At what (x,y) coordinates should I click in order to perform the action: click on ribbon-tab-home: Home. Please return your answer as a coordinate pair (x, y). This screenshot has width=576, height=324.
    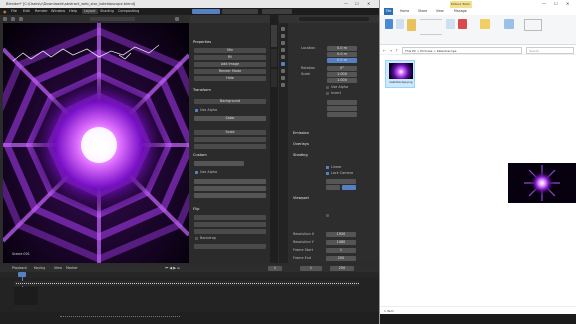
    Looking at the image, I should click on (404, 11).